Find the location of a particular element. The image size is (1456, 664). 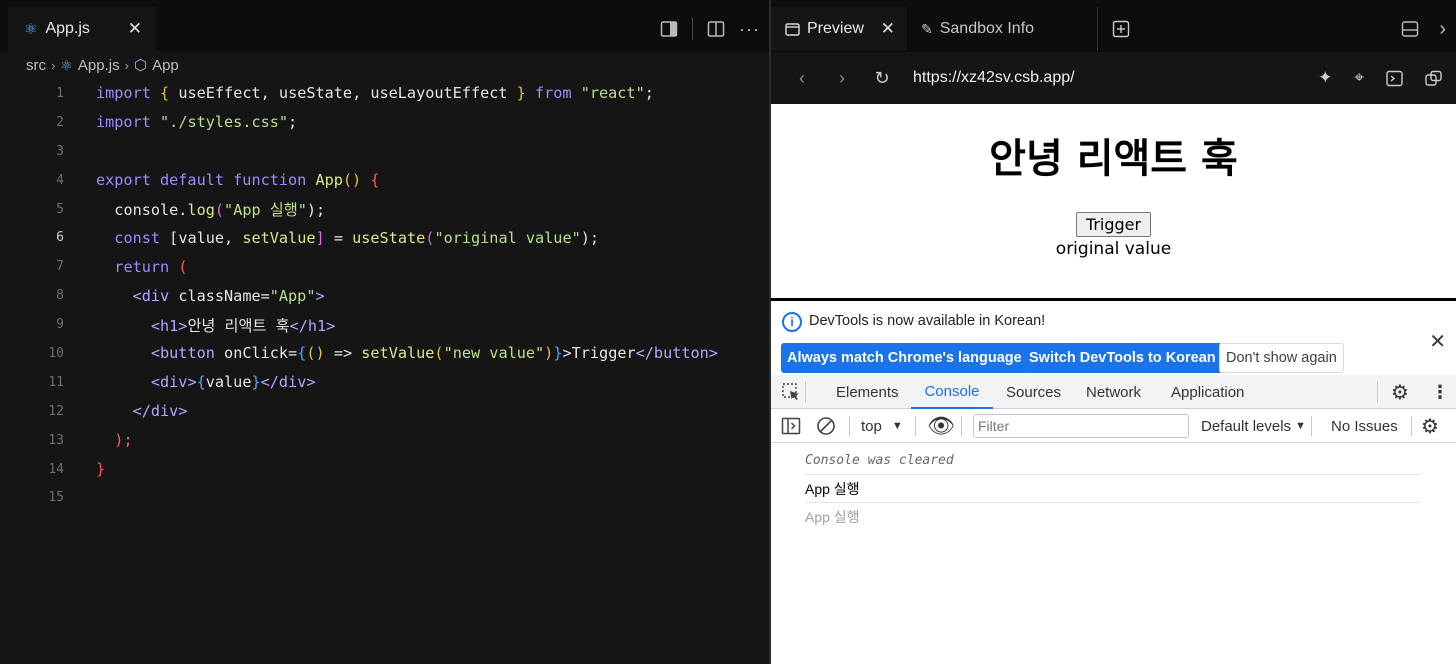

line-number: 10 is located at coordinates (56, 353).